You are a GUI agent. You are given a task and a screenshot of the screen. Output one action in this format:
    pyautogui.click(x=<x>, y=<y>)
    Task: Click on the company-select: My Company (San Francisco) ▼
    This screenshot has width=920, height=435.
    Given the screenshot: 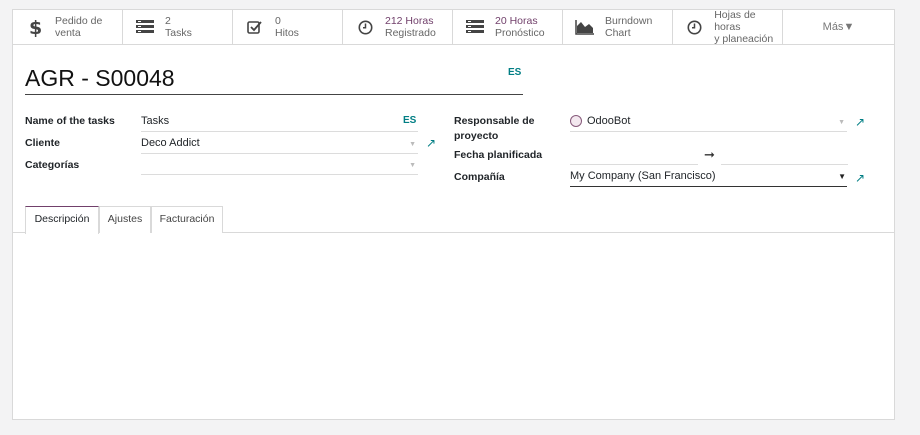 What is the action you would take?
    pyautogui.click(x=708, y=177)
    